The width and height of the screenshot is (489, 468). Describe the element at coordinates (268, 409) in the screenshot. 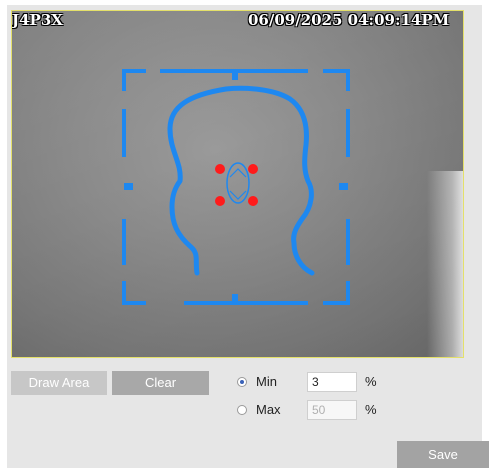

I see `max-label: Max` at that location.